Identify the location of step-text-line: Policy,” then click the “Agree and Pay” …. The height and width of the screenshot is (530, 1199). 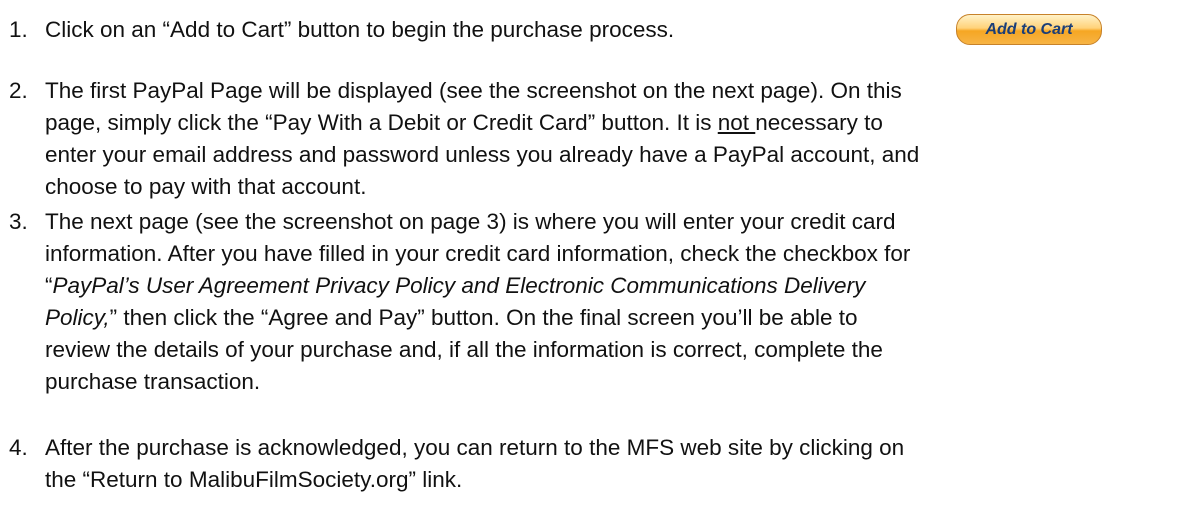
(620, 318).